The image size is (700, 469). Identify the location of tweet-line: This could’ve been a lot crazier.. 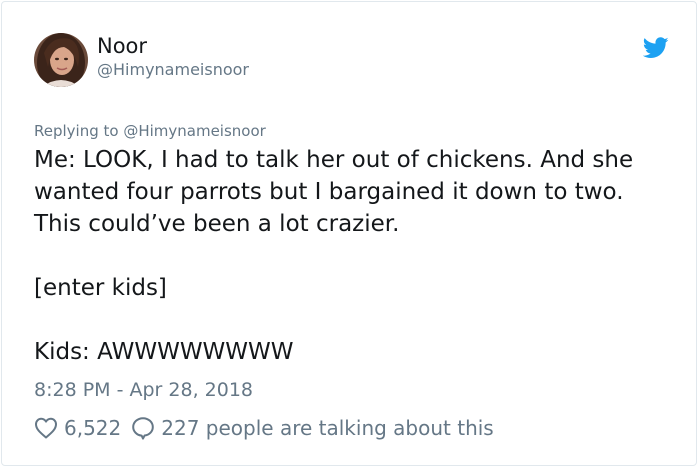
(217, 224).